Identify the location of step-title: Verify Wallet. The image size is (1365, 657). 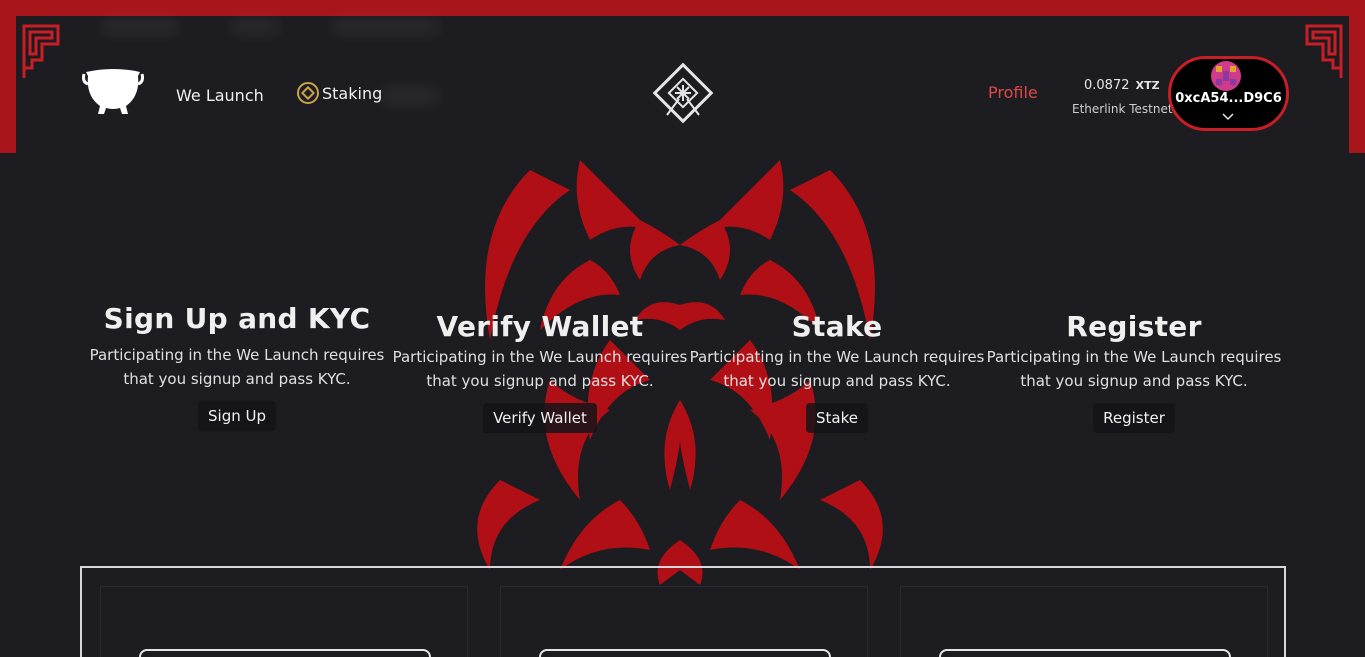
(540, 326).